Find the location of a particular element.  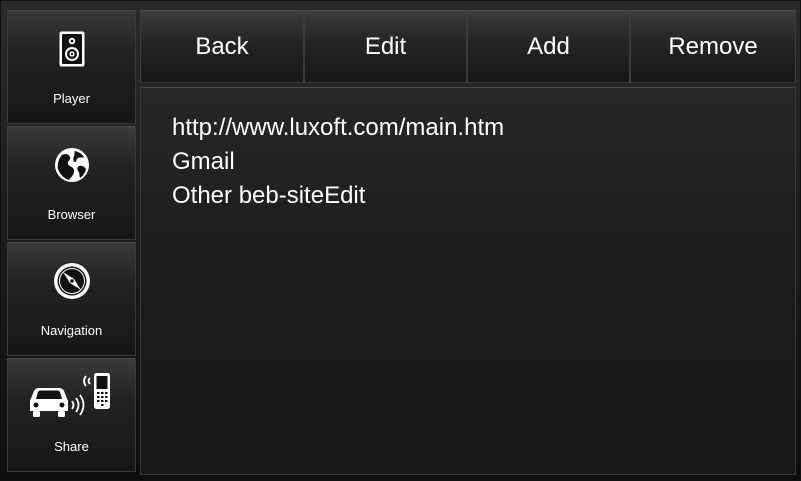

sidebar-item-player: Player is located at coordinates (71, 67).